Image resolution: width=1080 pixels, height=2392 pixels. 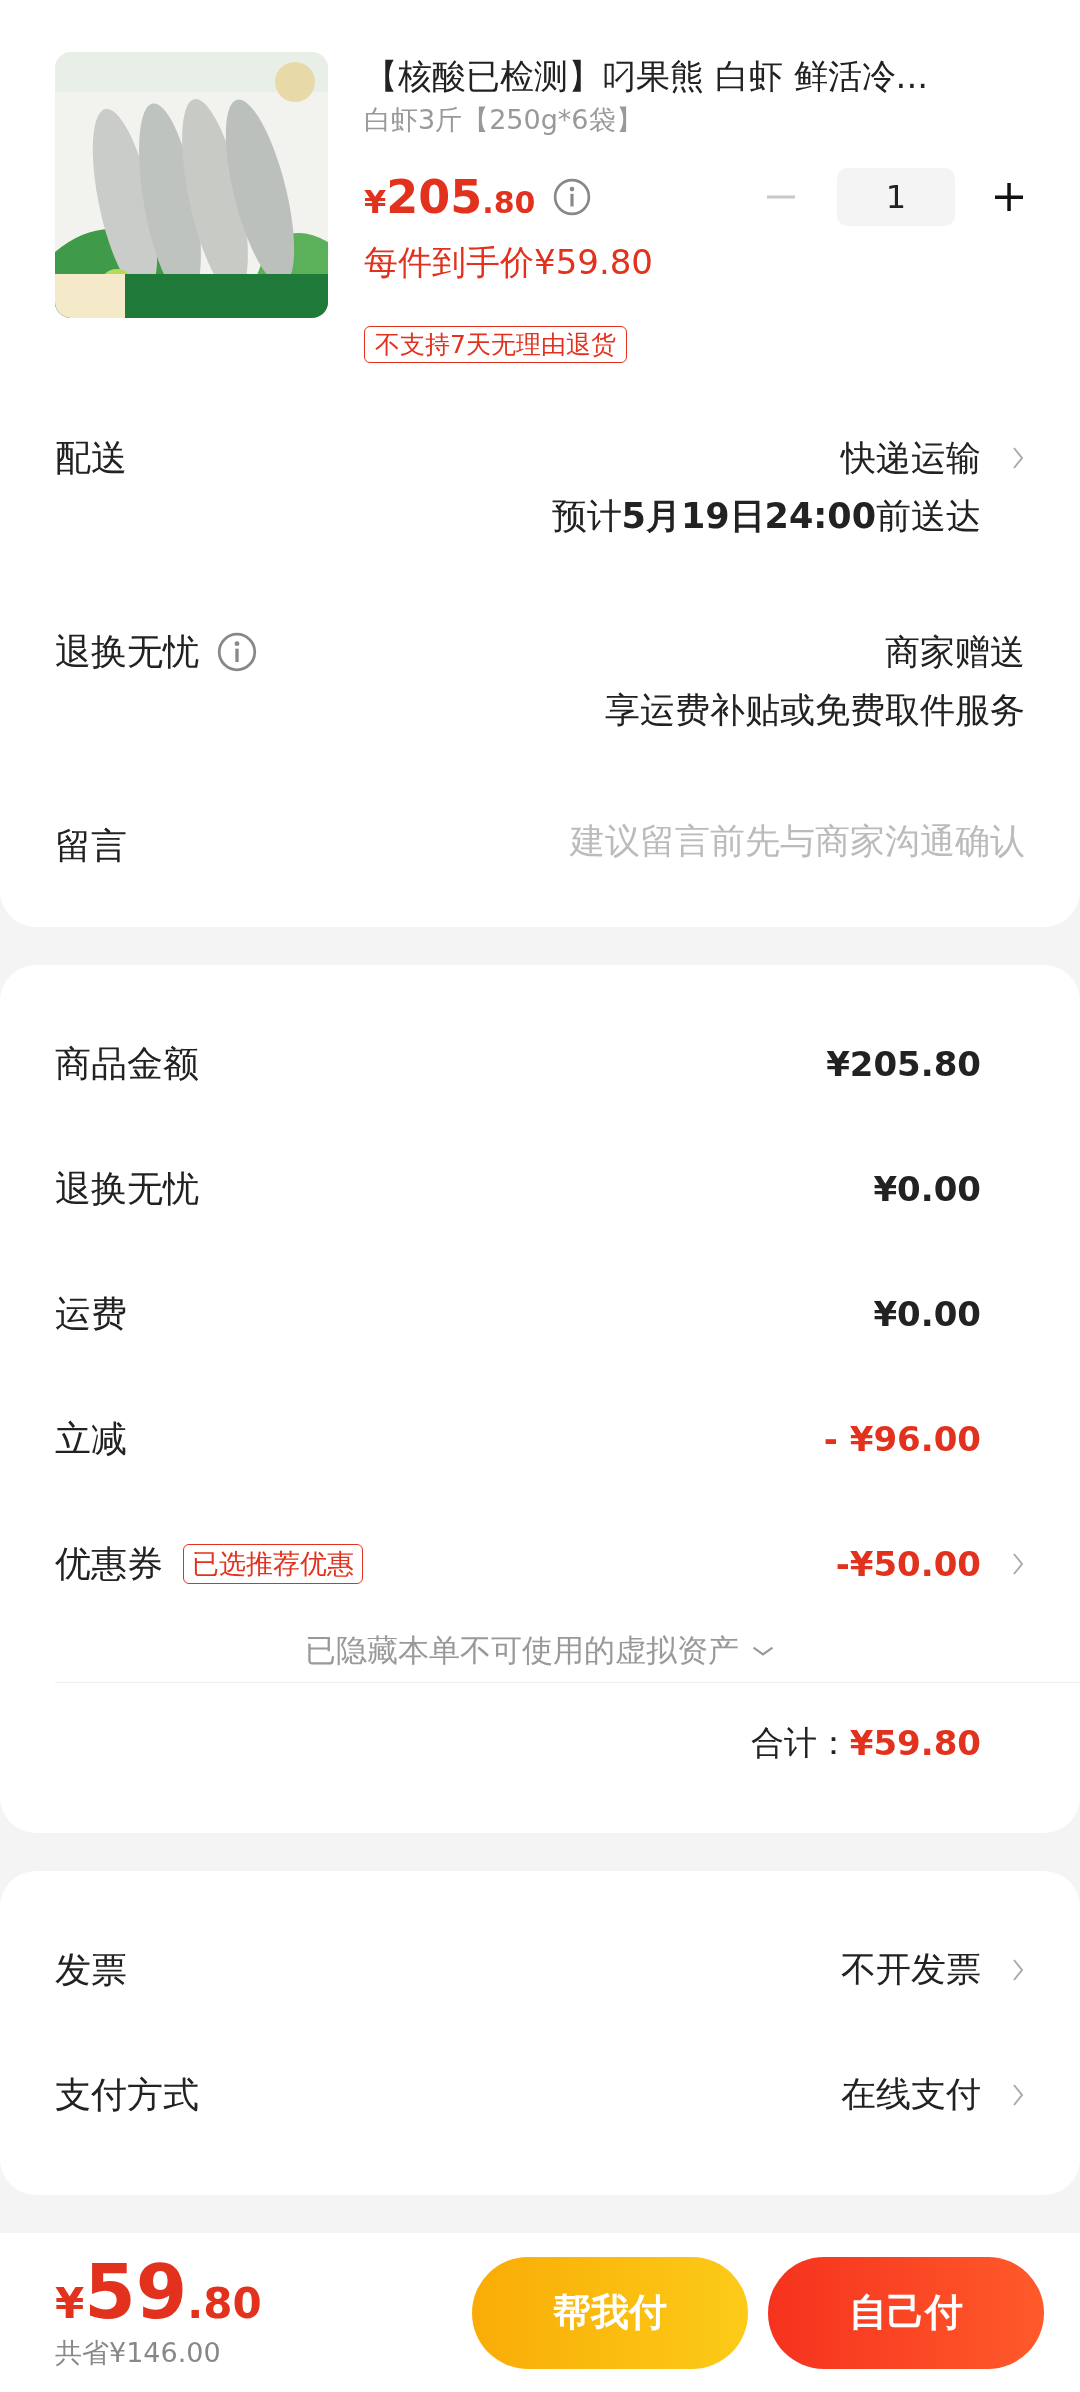 I want to click on quantity-field: 1, so click(x=896, y=197).